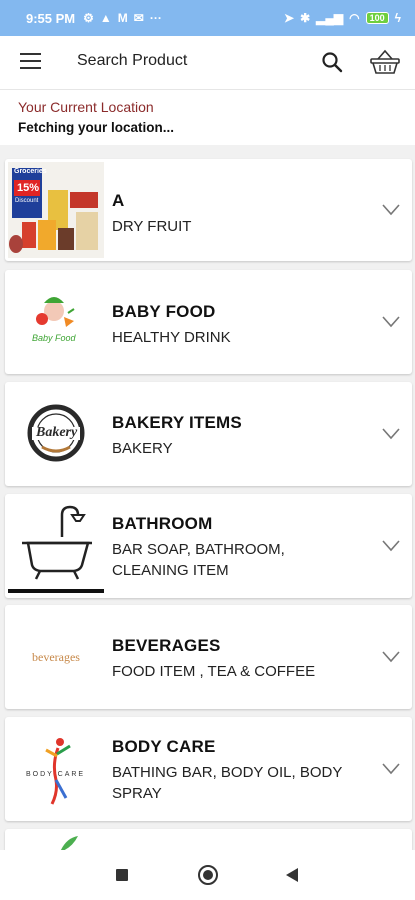  What do you see at coordinates (86, 107) in the screenshot?
I see `location-title: Your Current Location` at bounding box center [86, 107].